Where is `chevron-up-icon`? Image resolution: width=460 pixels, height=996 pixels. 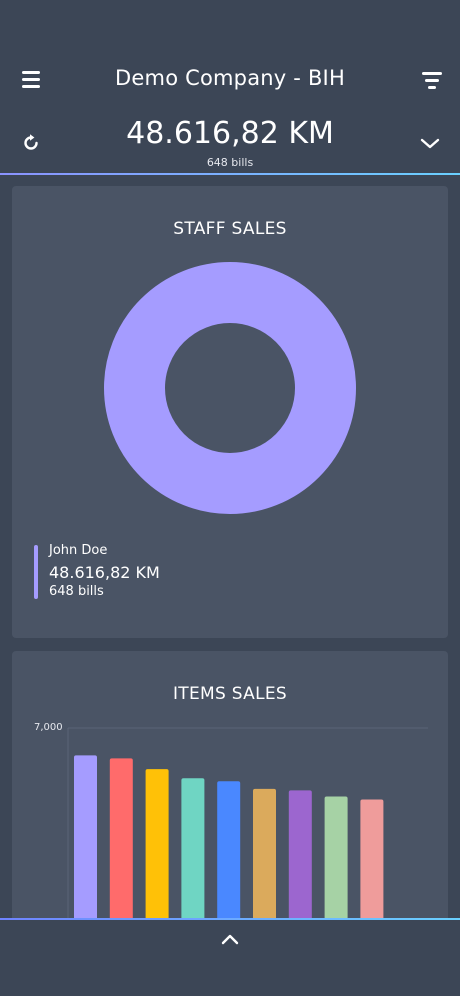
chevron-up-icon is located at coordinates (230, 939).